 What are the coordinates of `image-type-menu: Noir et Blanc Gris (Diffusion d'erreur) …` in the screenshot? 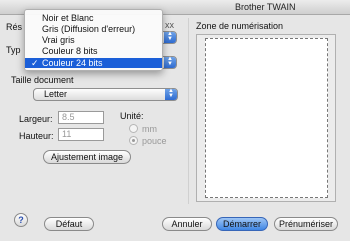 It's located at (93, 40).